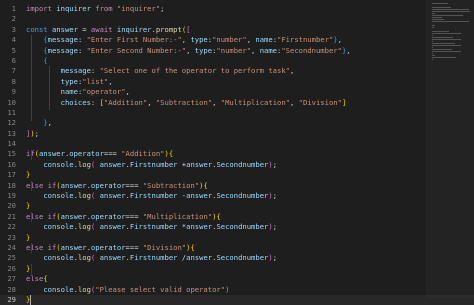 The width and height of the screenshot is (474, 305). I want to click on code-line: 11, so click(237, 113).